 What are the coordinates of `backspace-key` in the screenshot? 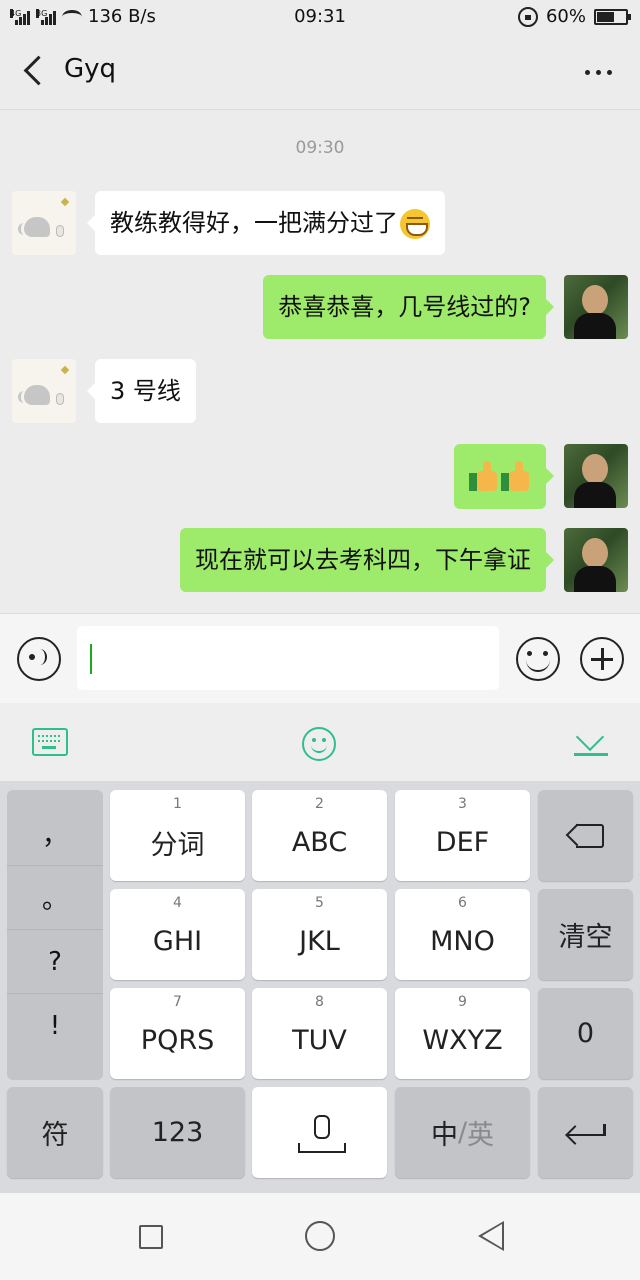 It's located at (585, 835).